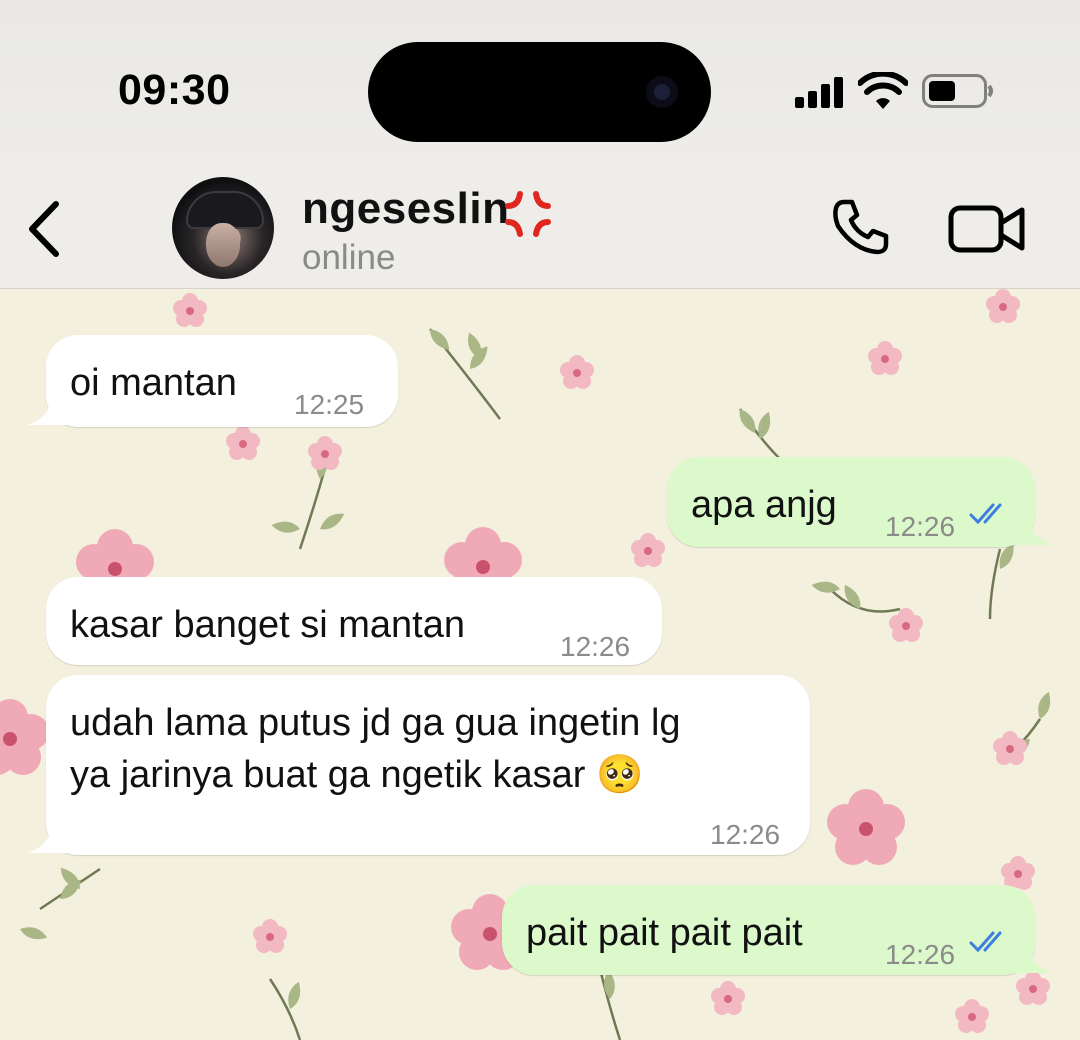  Describe the element at coordinates (662, 92) in the screenshot. I see `front-camera-icon` at that location.